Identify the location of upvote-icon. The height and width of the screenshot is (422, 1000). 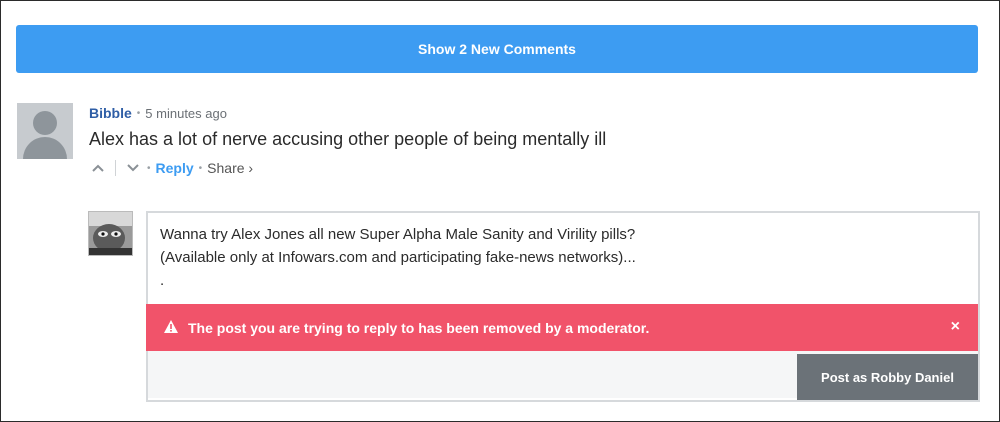
(98, 168).